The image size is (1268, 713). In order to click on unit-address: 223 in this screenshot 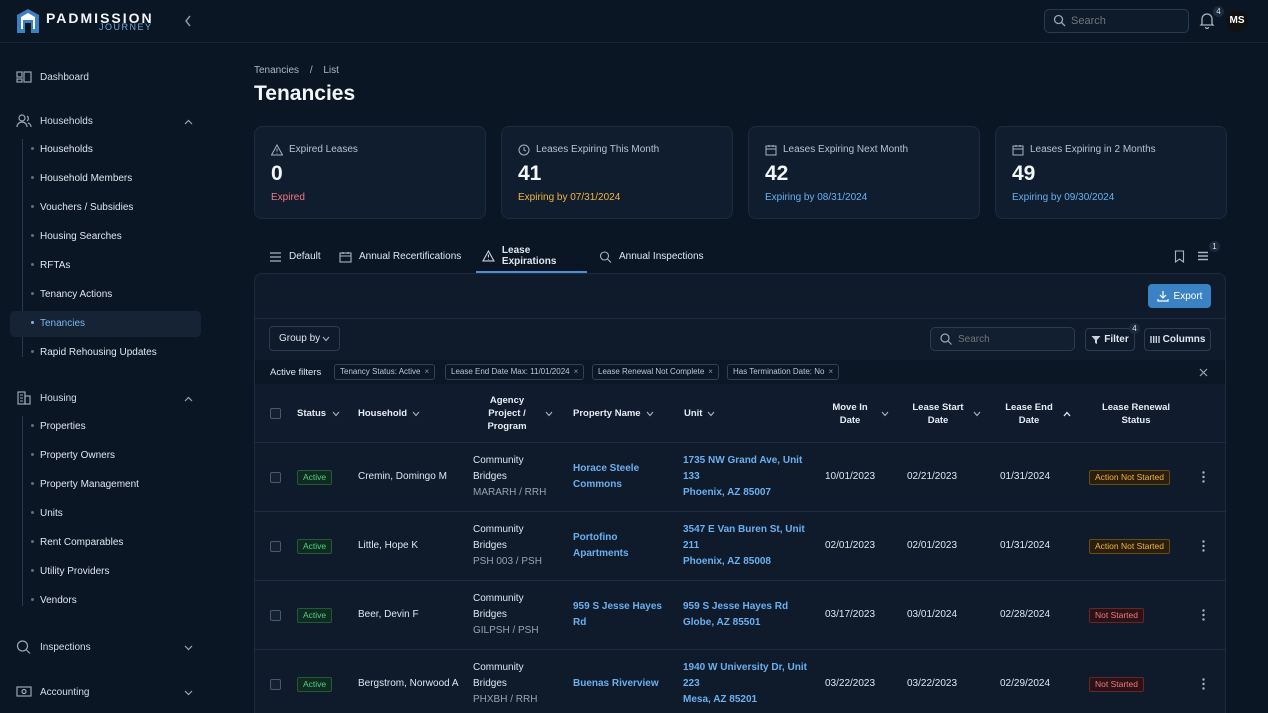, I will do `click(691, 683)`.